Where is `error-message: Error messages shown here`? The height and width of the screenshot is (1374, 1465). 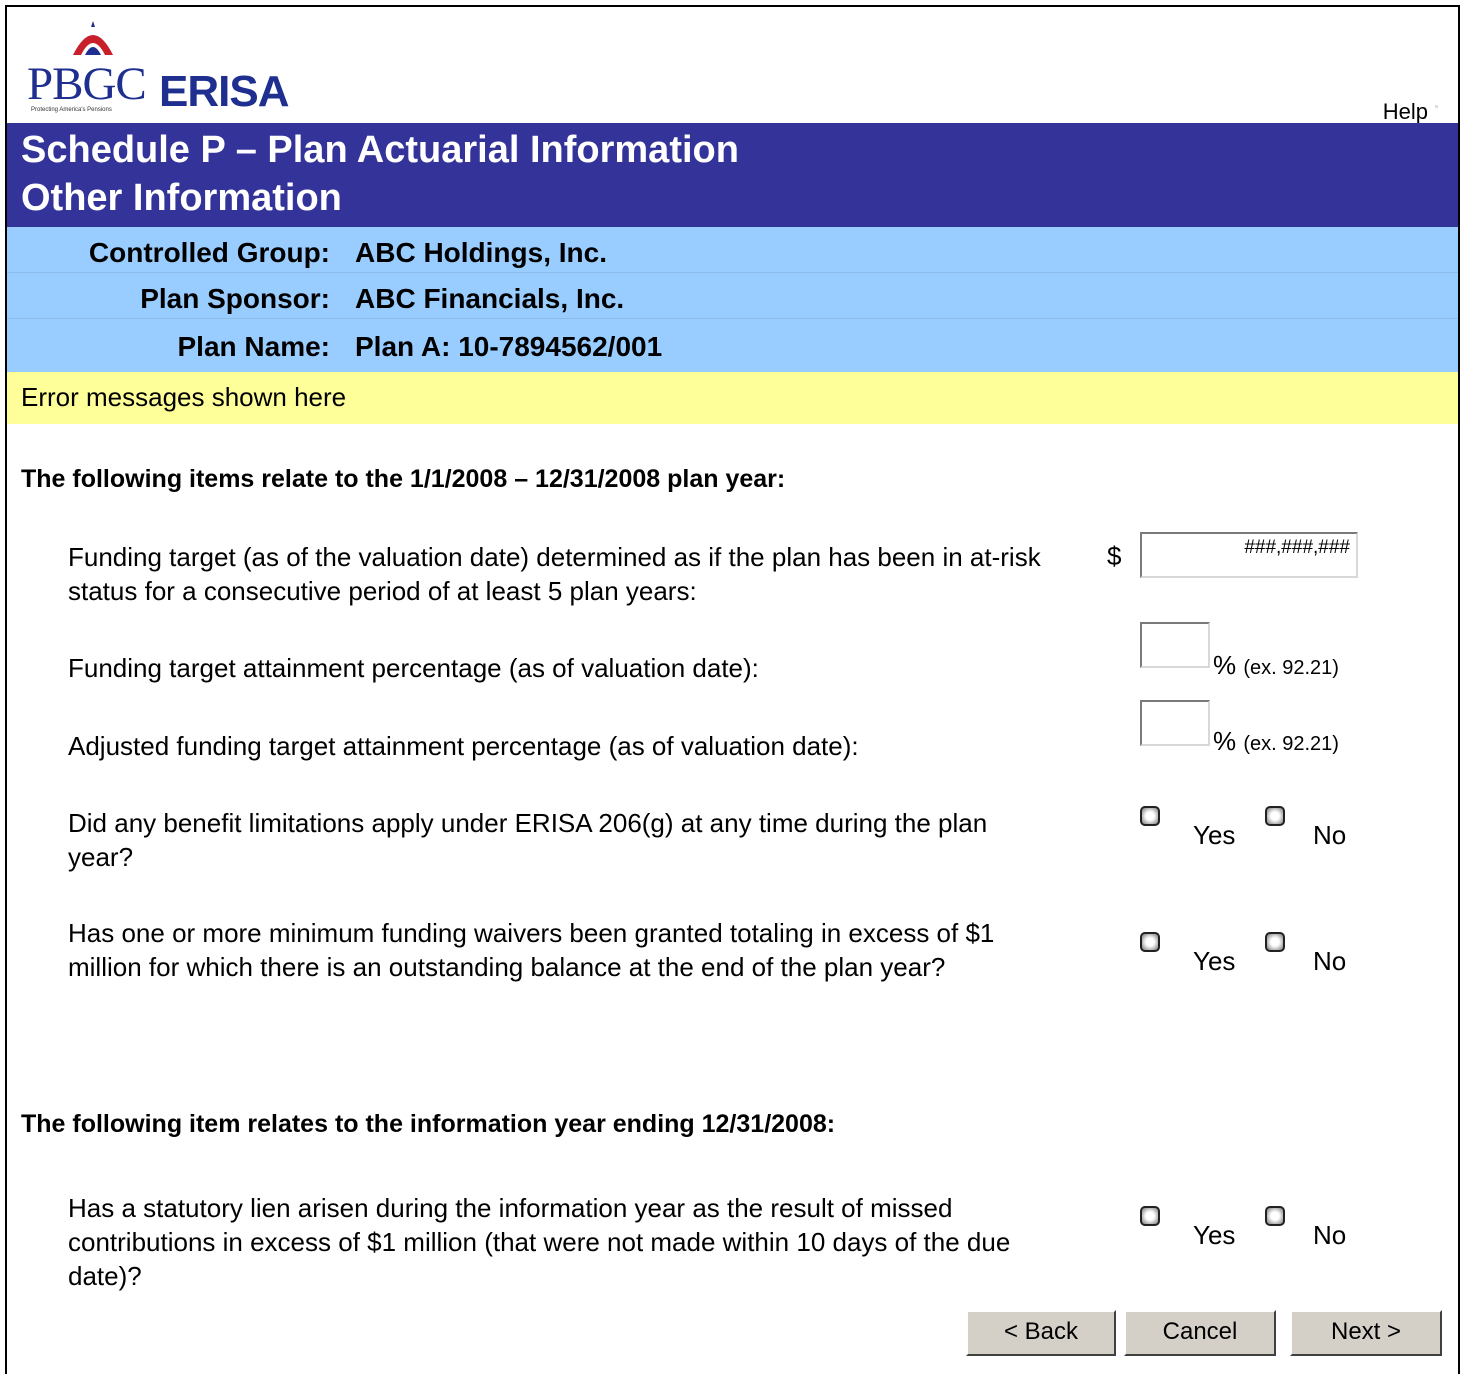
error-message: Error messages shown here is located at coordinates (184, 397).